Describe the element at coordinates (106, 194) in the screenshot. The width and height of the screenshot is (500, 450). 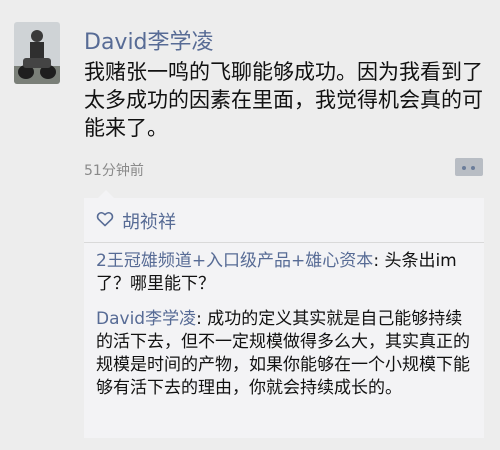
I see `panel-pointer` at that location.